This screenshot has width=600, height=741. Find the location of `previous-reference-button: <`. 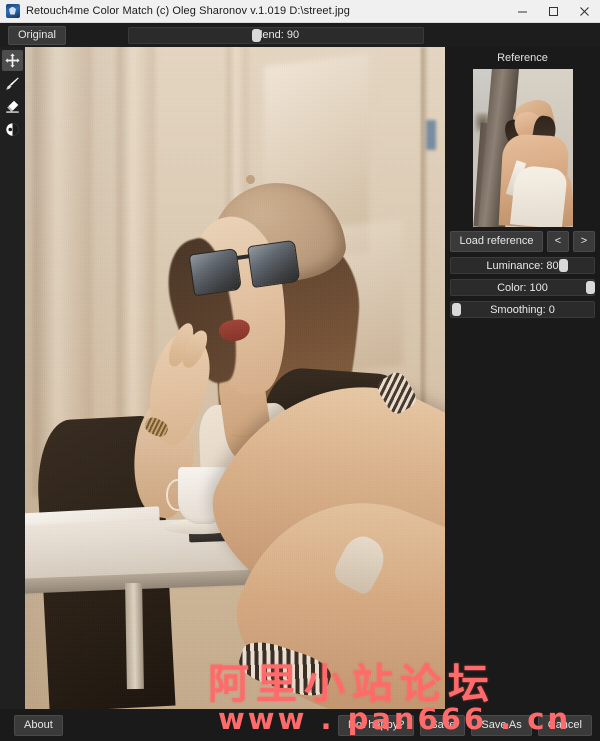

previous-reference-button: < is located at coordinates (558, 241).